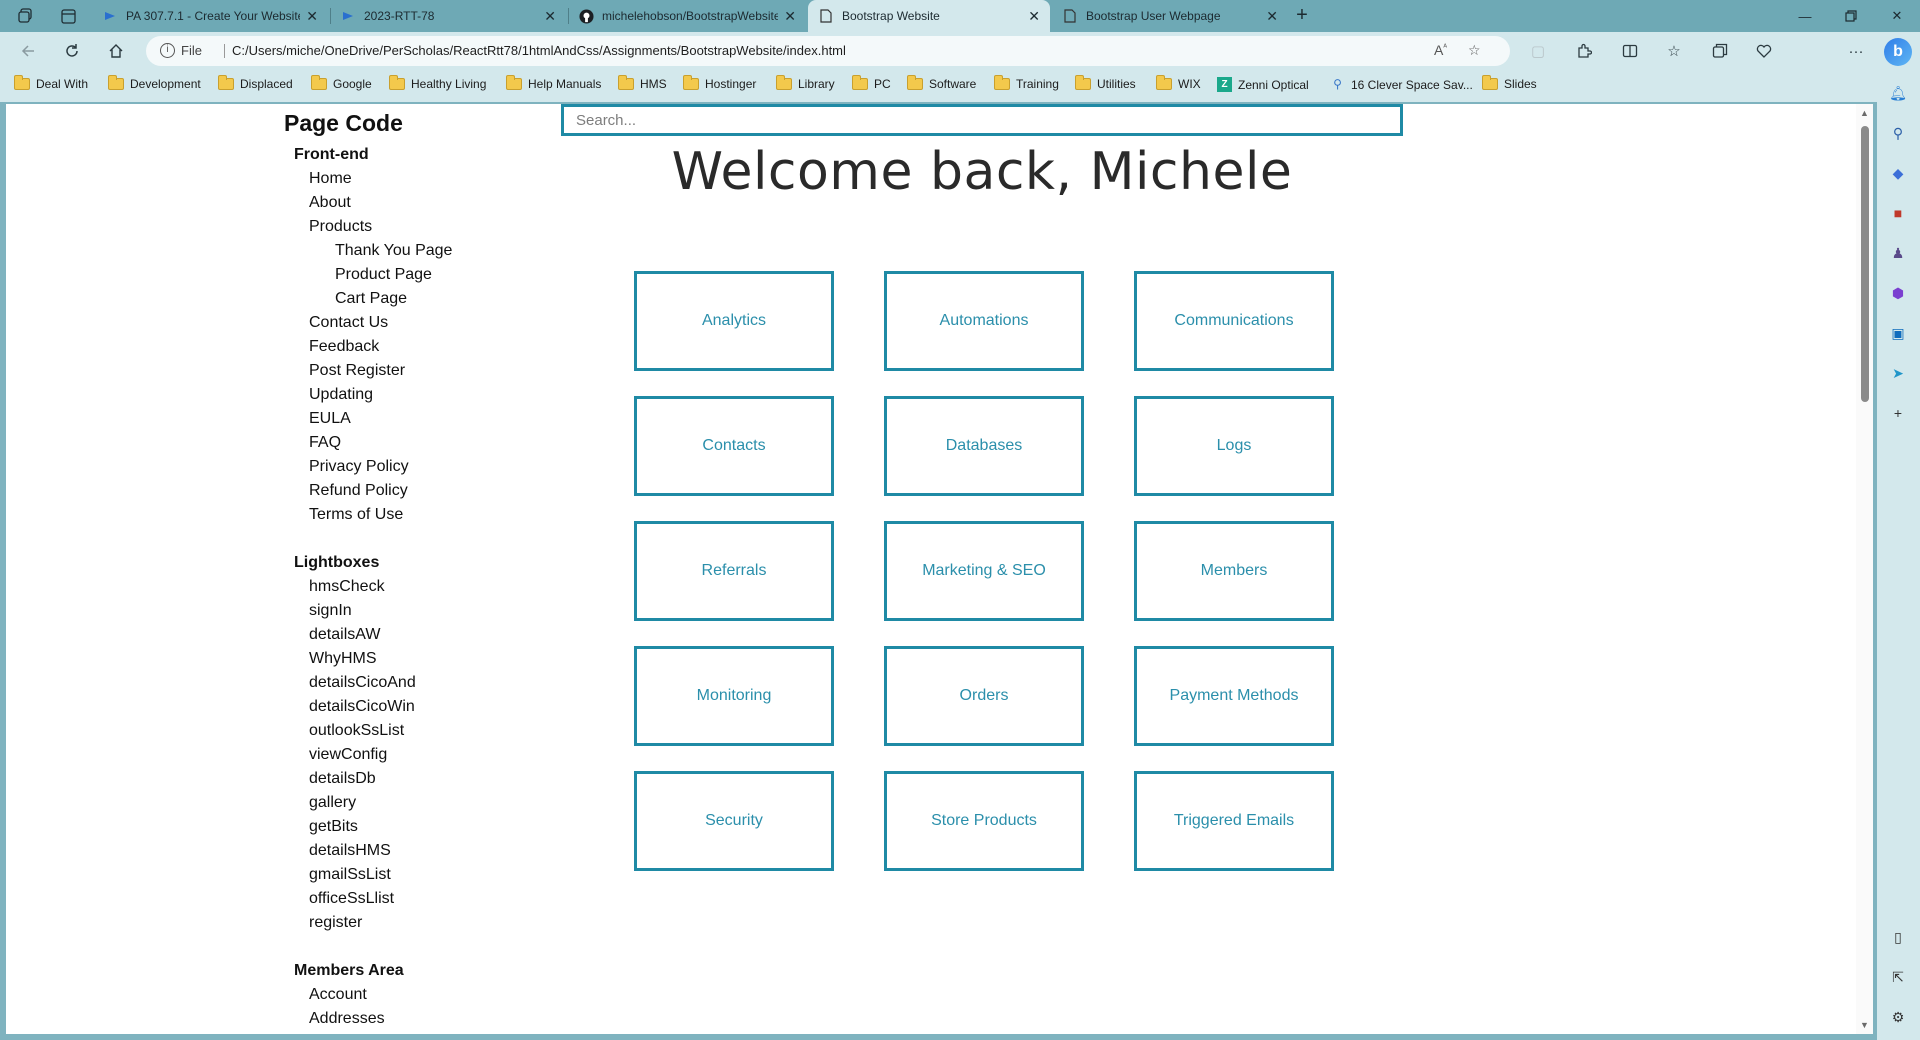  Describe the element at coordinates (1234, 571) in the screenshot. I see `card-members: Members` at that location.